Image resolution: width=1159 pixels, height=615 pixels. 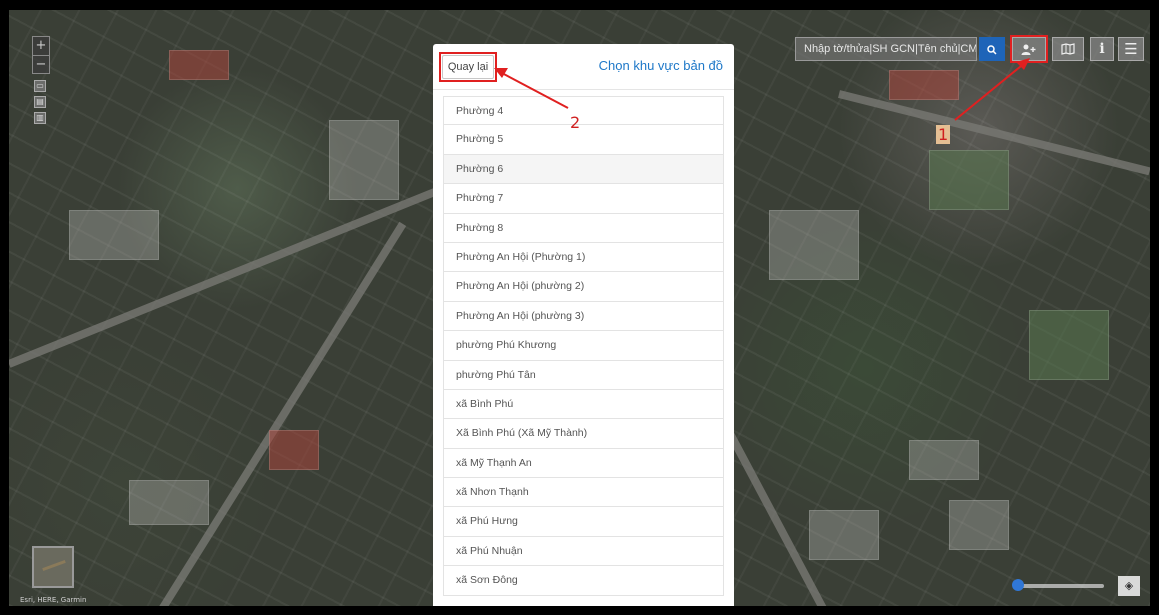 What do you see at coordinates (583, 434) in the screenshot?
I see `area-list-item: Xã Bình Phú (Xã Mỹ Thành)` at bounding box center [583, 434].